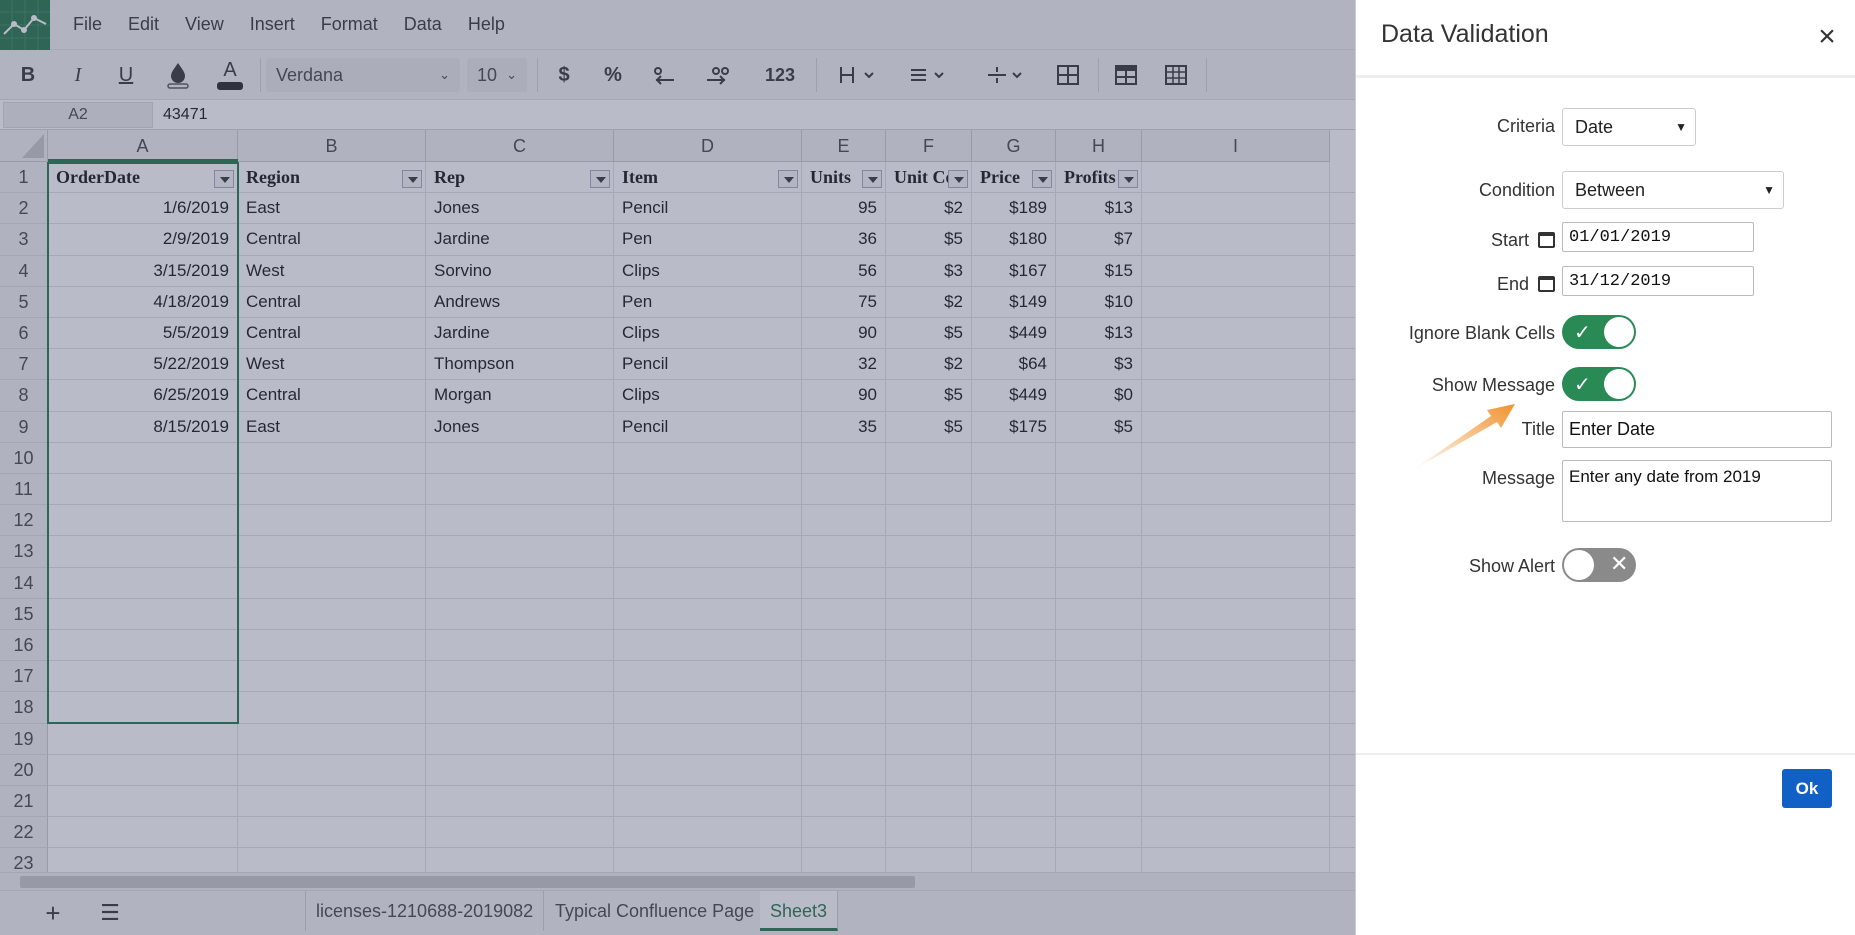 The height and width of the screenshot is (935, 1855). Describe the element at coordinates (1509, 240) in the screenshot. I see `start-label-text: Start` at that location.